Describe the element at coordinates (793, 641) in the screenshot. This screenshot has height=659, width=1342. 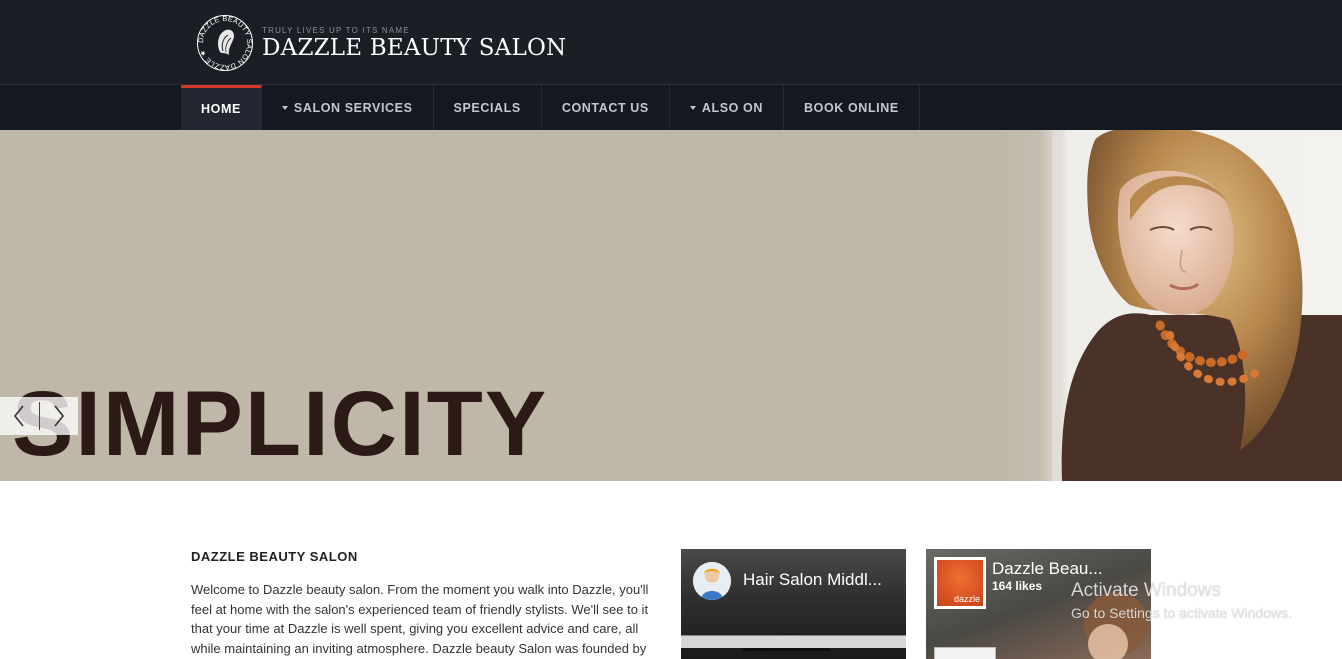
I see `widget-bottom-strip` at that location.